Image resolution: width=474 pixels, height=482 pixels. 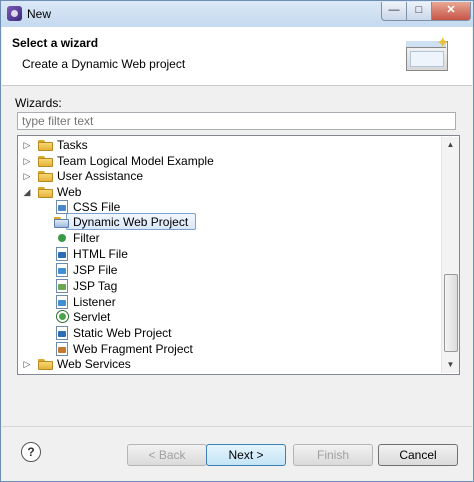 I want to click on filter-icon, so click(x=62, y=238).